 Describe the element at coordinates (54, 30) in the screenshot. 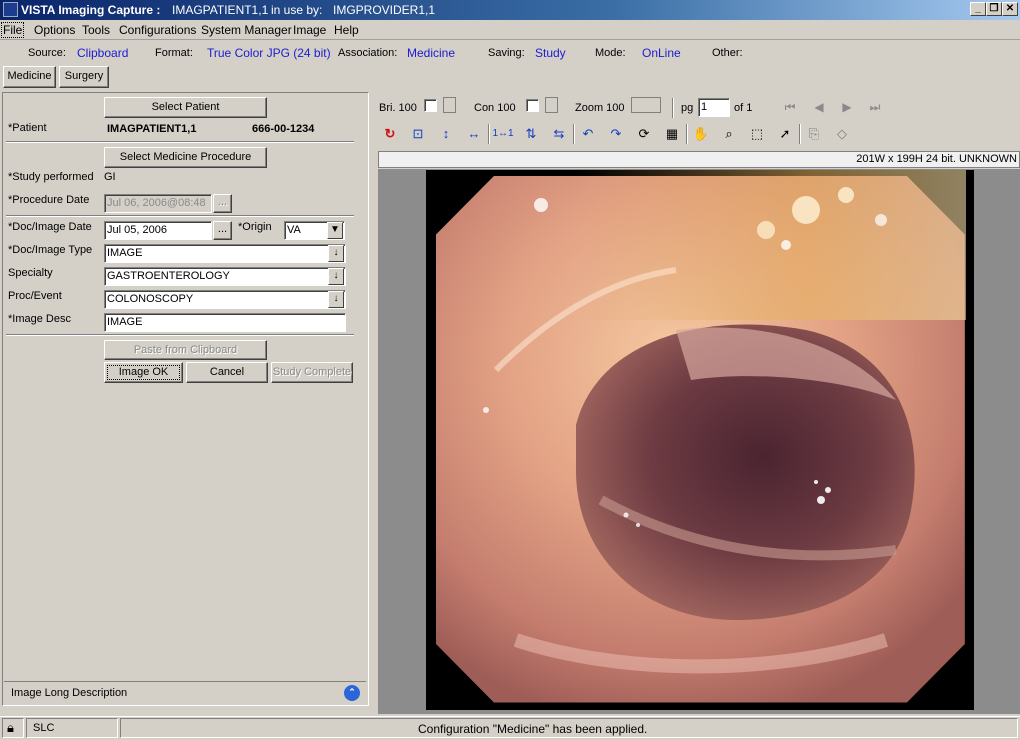

I see `menu-options: Options` at that location.